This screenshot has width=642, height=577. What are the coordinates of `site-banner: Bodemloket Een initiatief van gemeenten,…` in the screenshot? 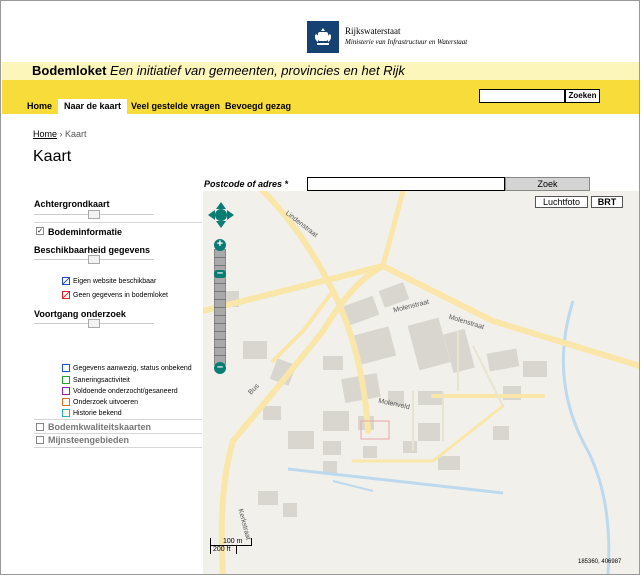 It's located at (320, 71).